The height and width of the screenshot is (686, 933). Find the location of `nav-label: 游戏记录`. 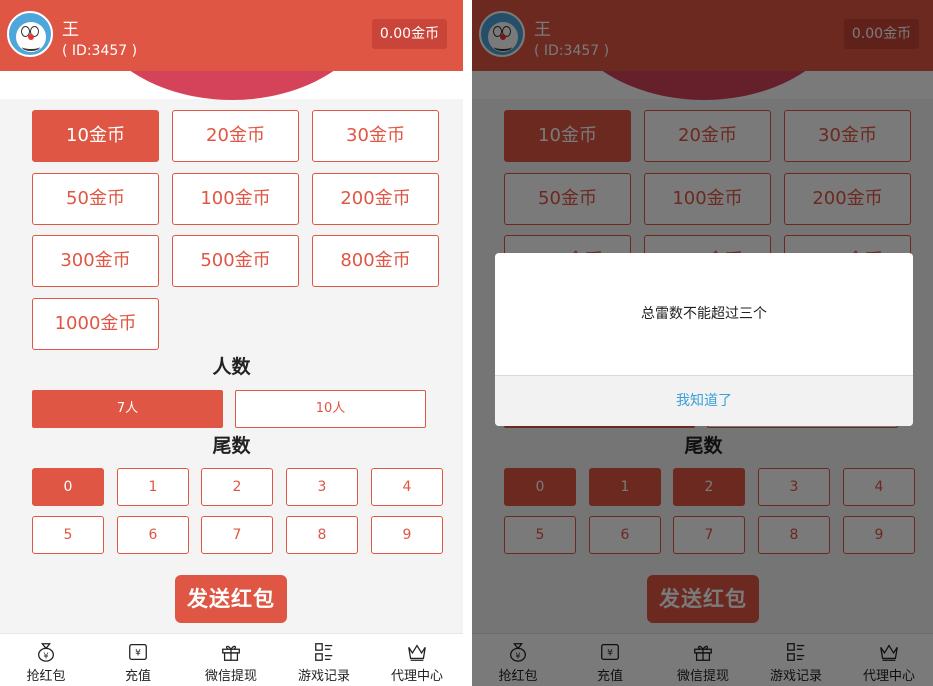

nav-label: 游戏记录 is located at coordinates (323, 676).